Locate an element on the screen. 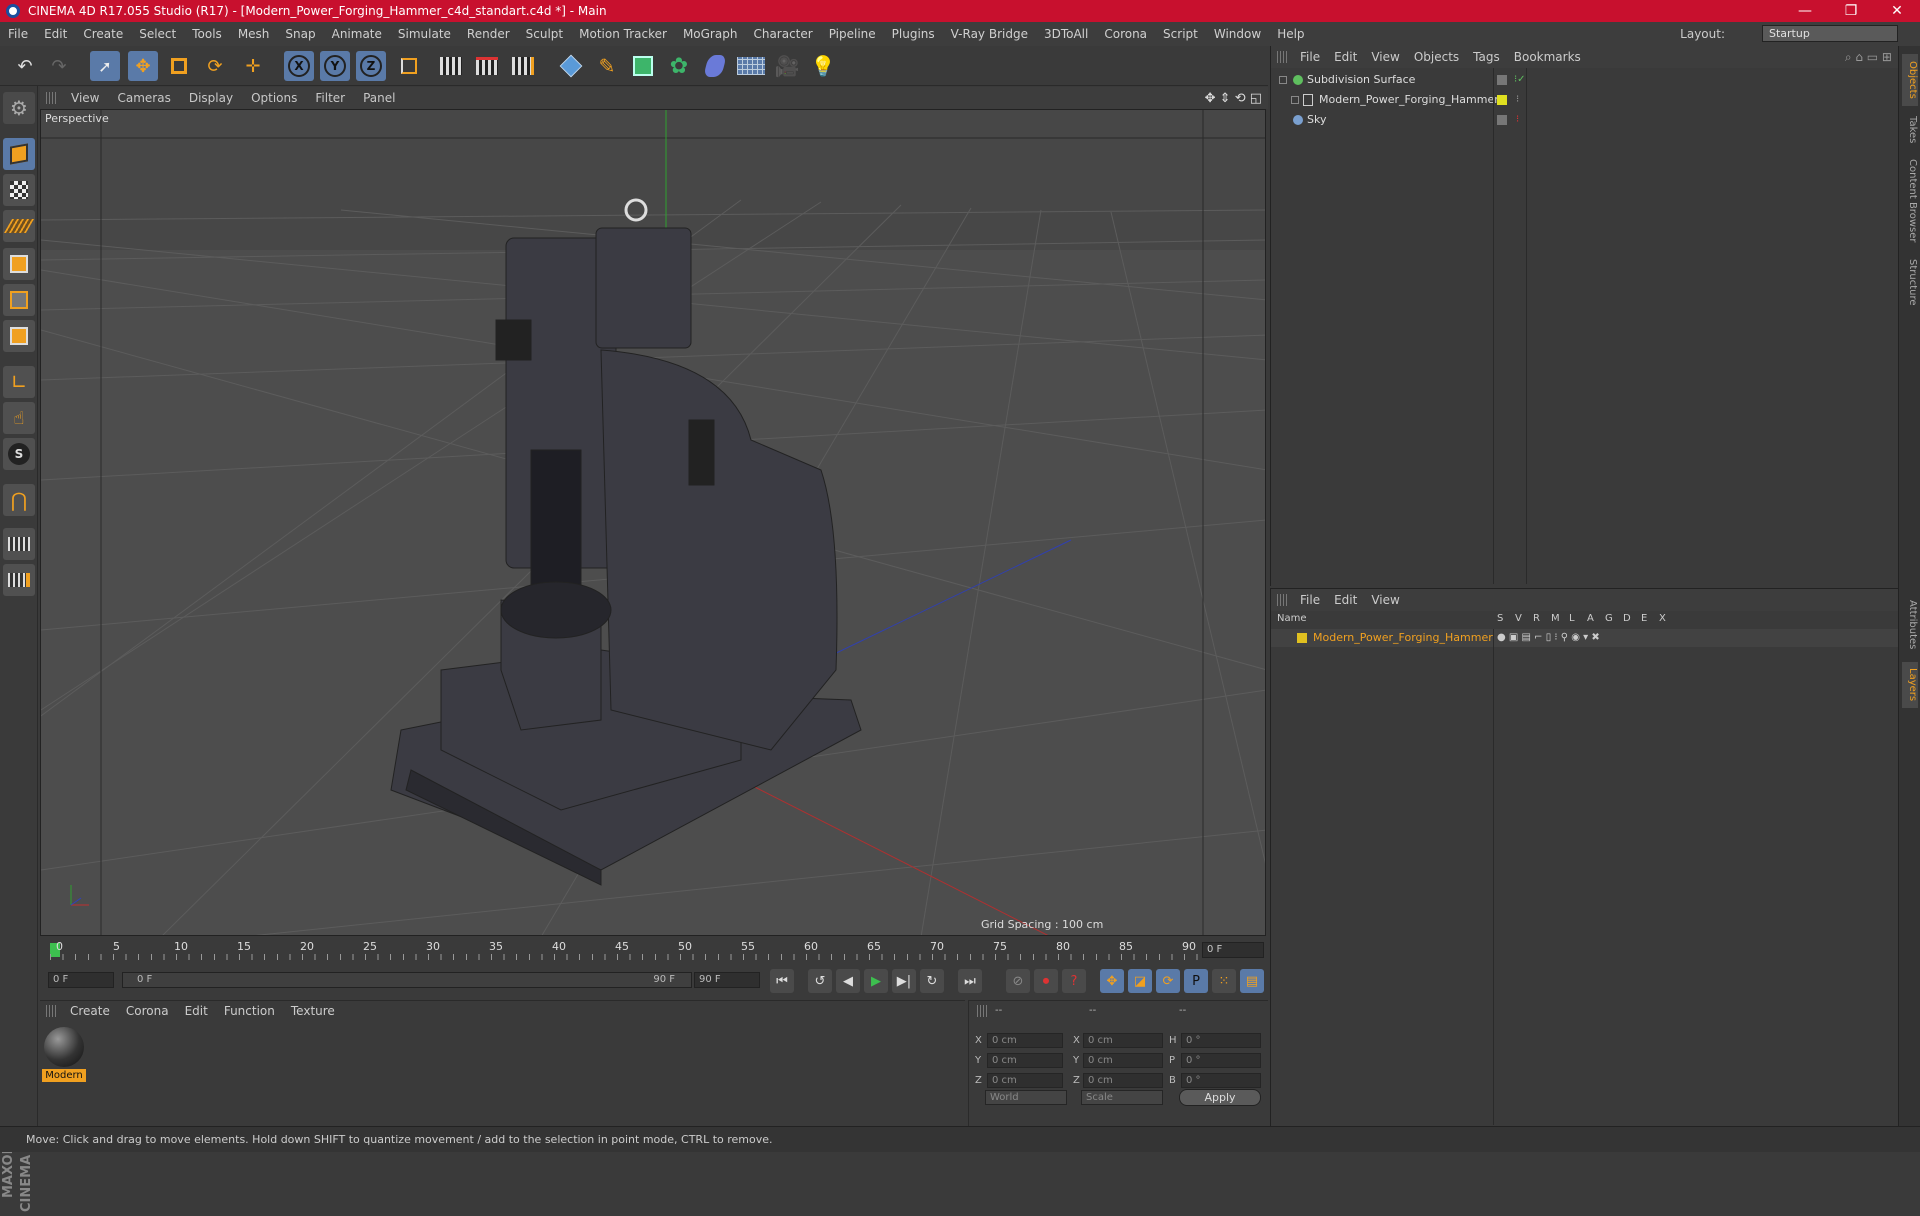  om-menu-edit: Edit is located at coordinates (1345, 57).